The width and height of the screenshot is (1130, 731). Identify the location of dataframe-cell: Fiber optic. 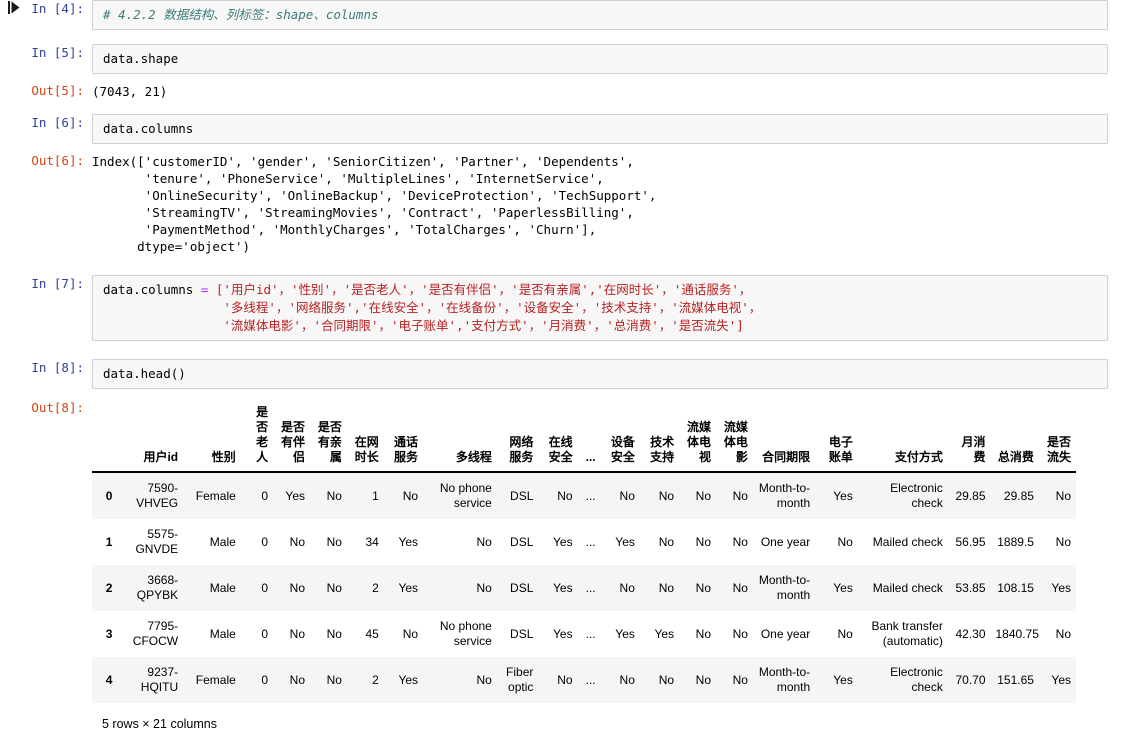
(520, 679).